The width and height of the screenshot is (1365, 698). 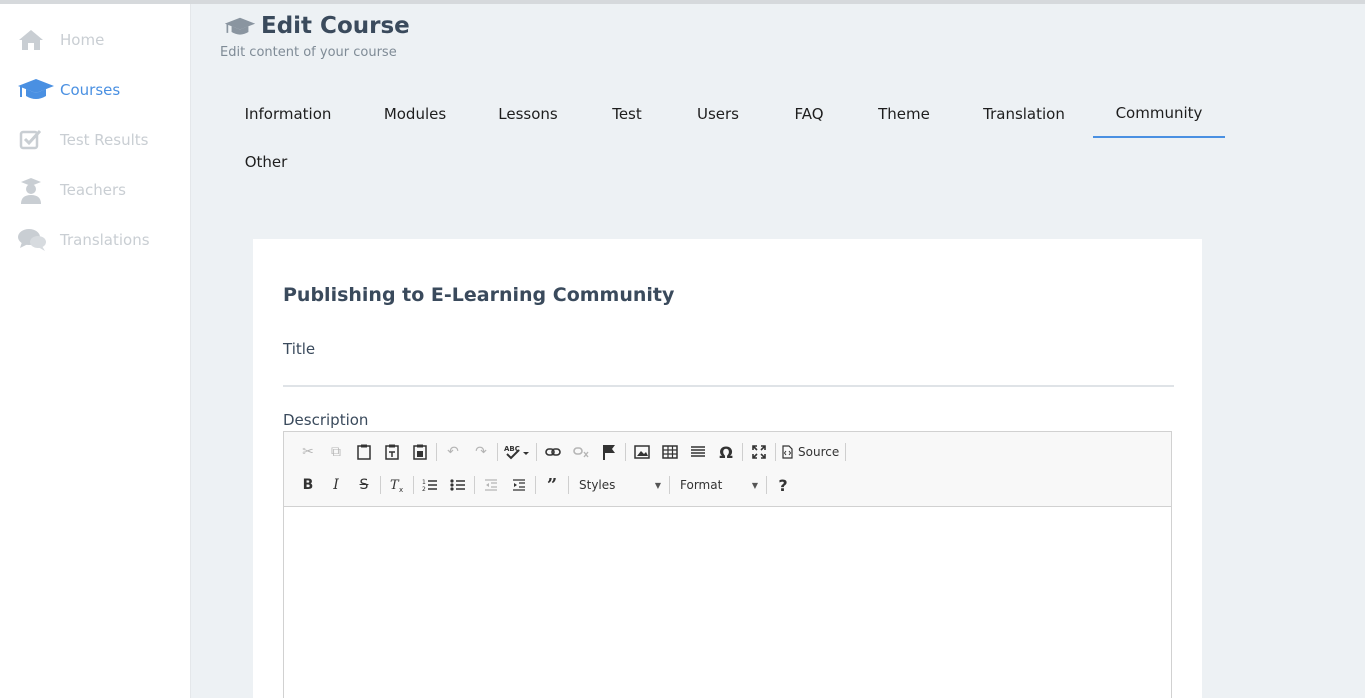 What do you see at coordinates (517, 452) in the screenshot?
I see `spellcheck-icon: ABC` at bounding box center [517, 452].